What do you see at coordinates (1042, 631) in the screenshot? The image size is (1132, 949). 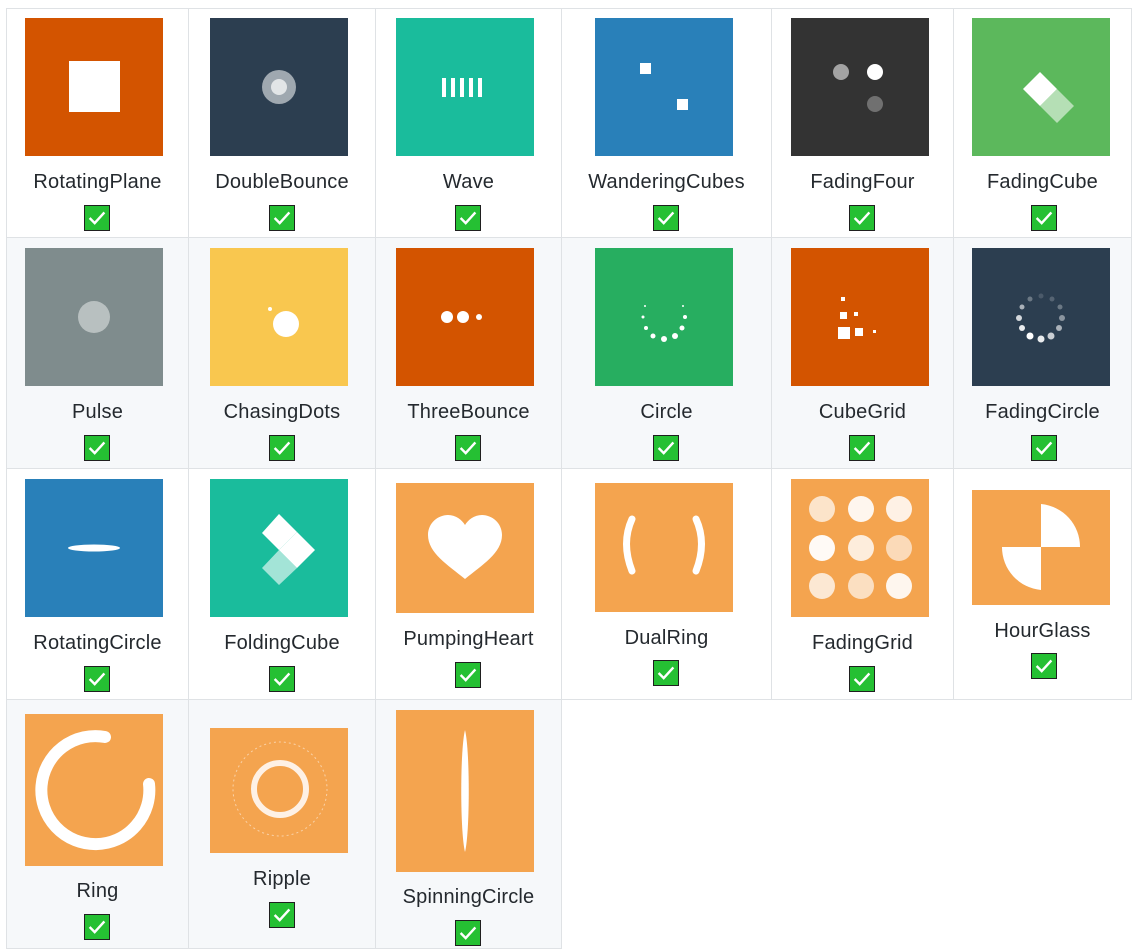 I see `spinner-label: HourGlass` at bounding box center [1042, 631].